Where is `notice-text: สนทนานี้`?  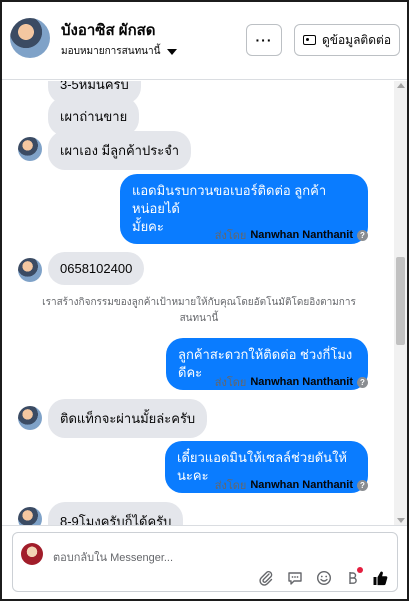 notice-text: สนทนานี้ is located at coordinates (199, 318).